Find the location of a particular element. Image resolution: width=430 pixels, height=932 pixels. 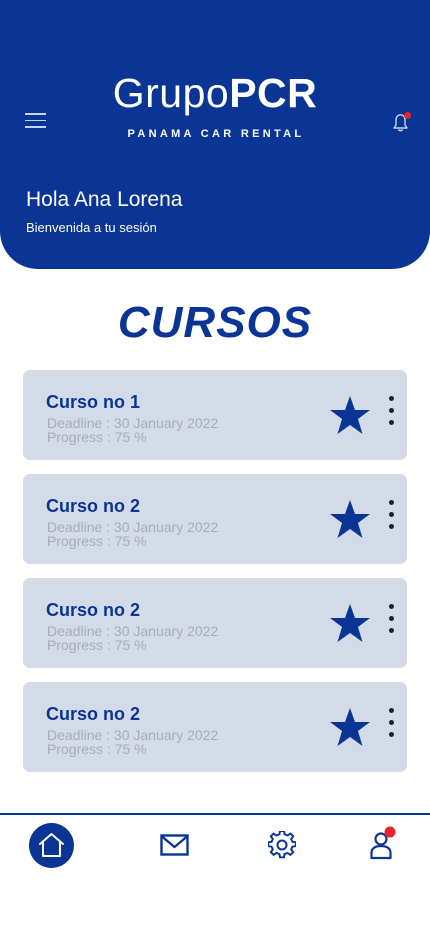

user-notification-dot is located at coordinates (390, 832).